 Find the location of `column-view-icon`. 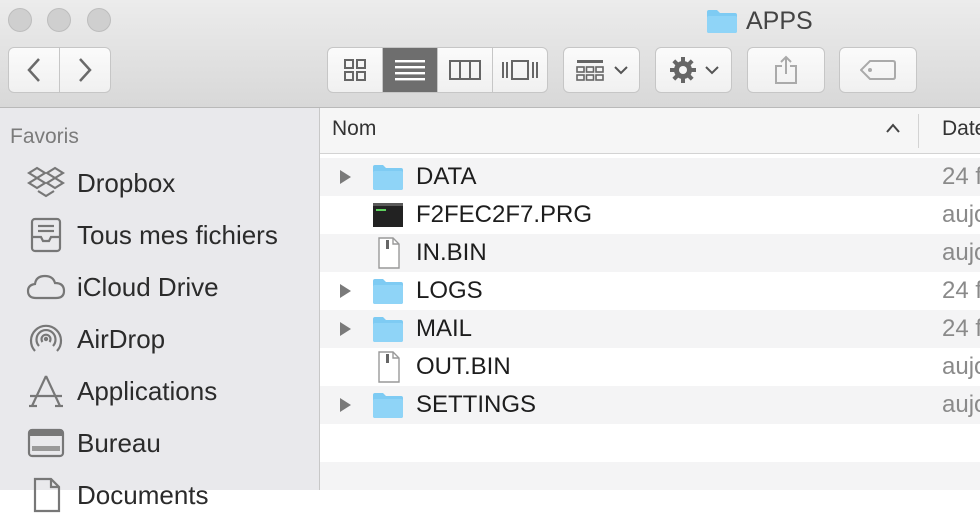

column-view-icon is located at coordinates (465, 70).